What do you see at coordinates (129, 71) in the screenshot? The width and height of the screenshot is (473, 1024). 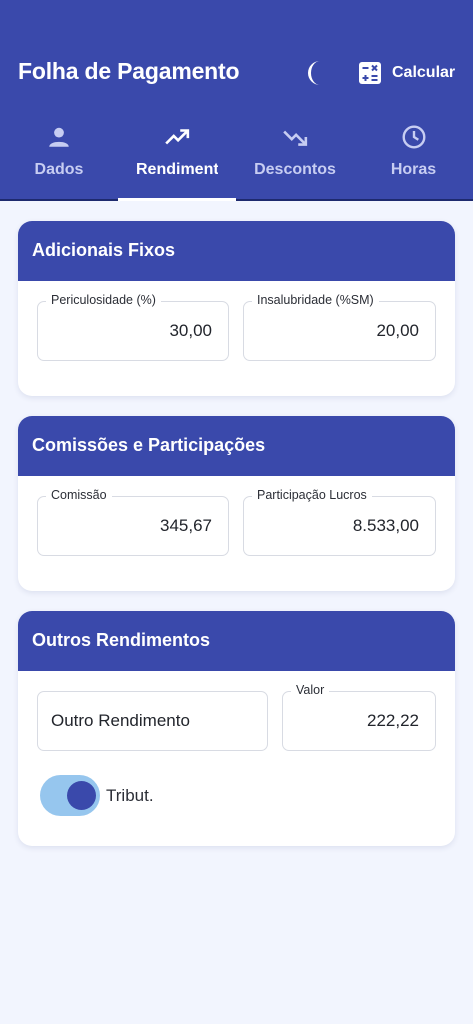 I see `app-title: Folha de Pagamento` at bounding box center [129, 71].